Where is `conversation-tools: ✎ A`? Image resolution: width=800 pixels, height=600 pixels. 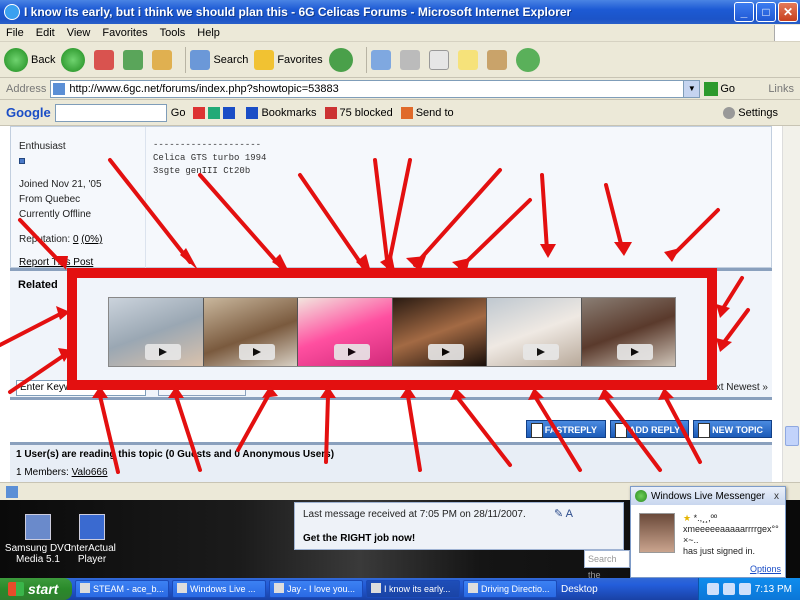 conversation-tools: ✎ A is located at coordinates (563, 513).